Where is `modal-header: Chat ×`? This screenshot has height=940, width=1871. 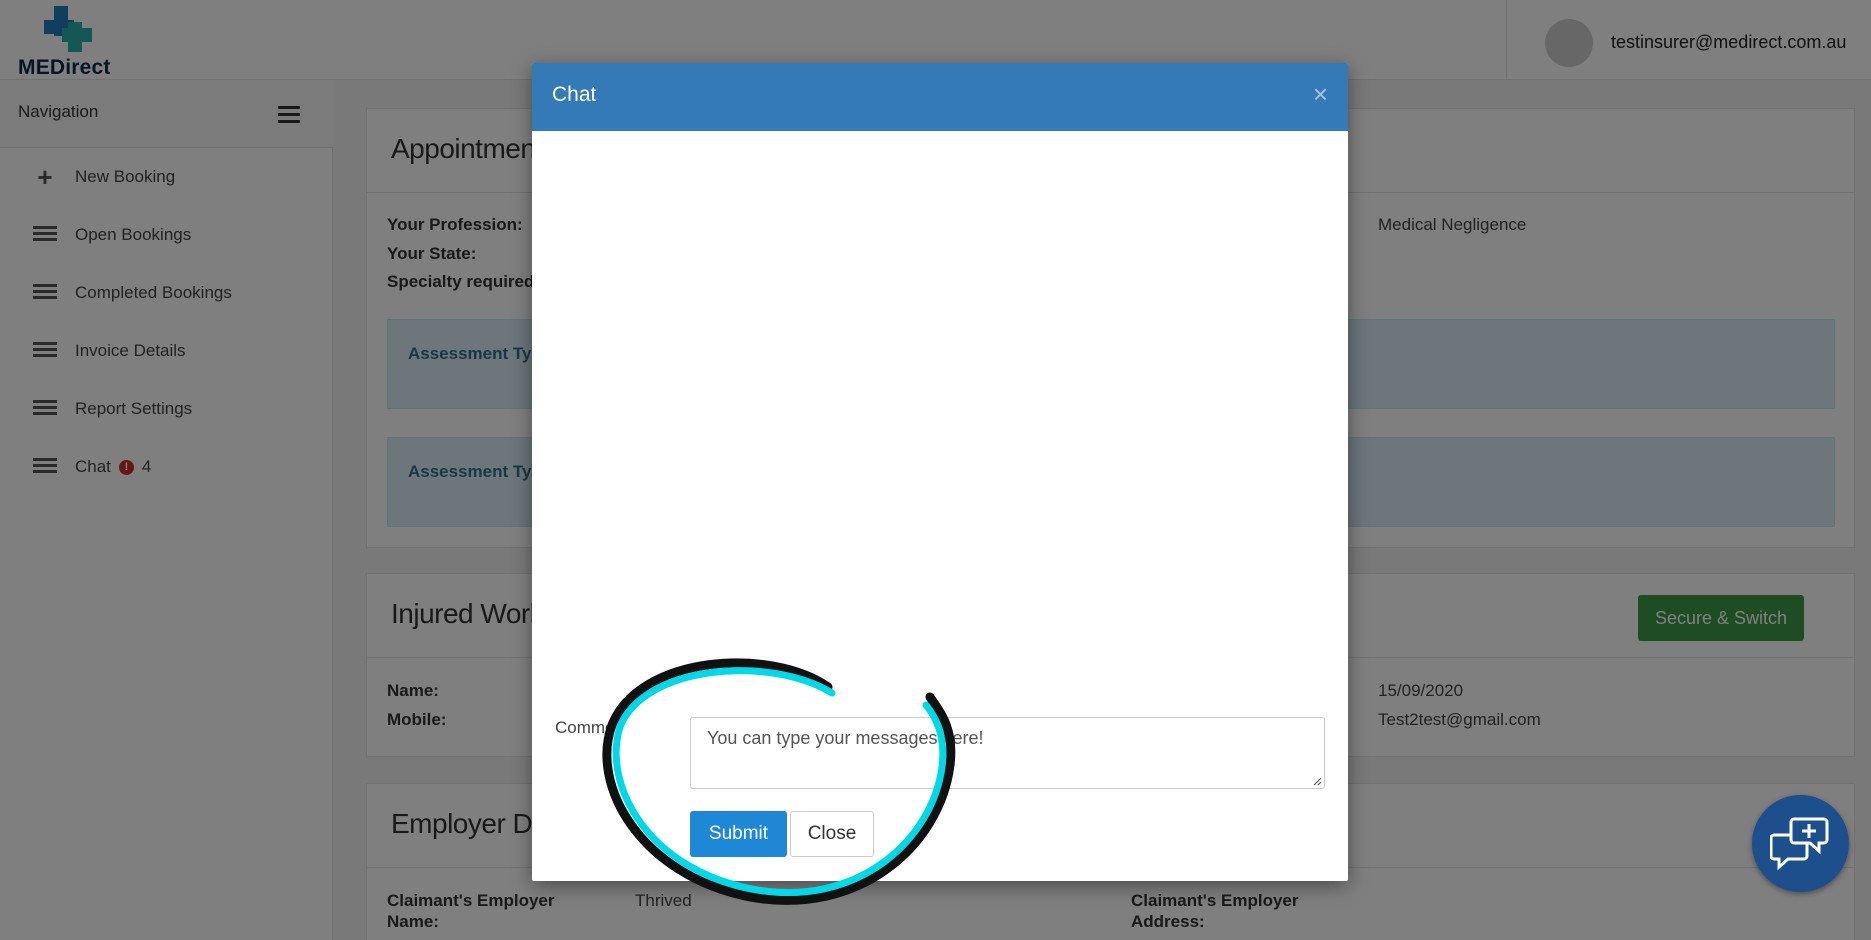 modal-header: Chat × is located at coordinates (940, 97).